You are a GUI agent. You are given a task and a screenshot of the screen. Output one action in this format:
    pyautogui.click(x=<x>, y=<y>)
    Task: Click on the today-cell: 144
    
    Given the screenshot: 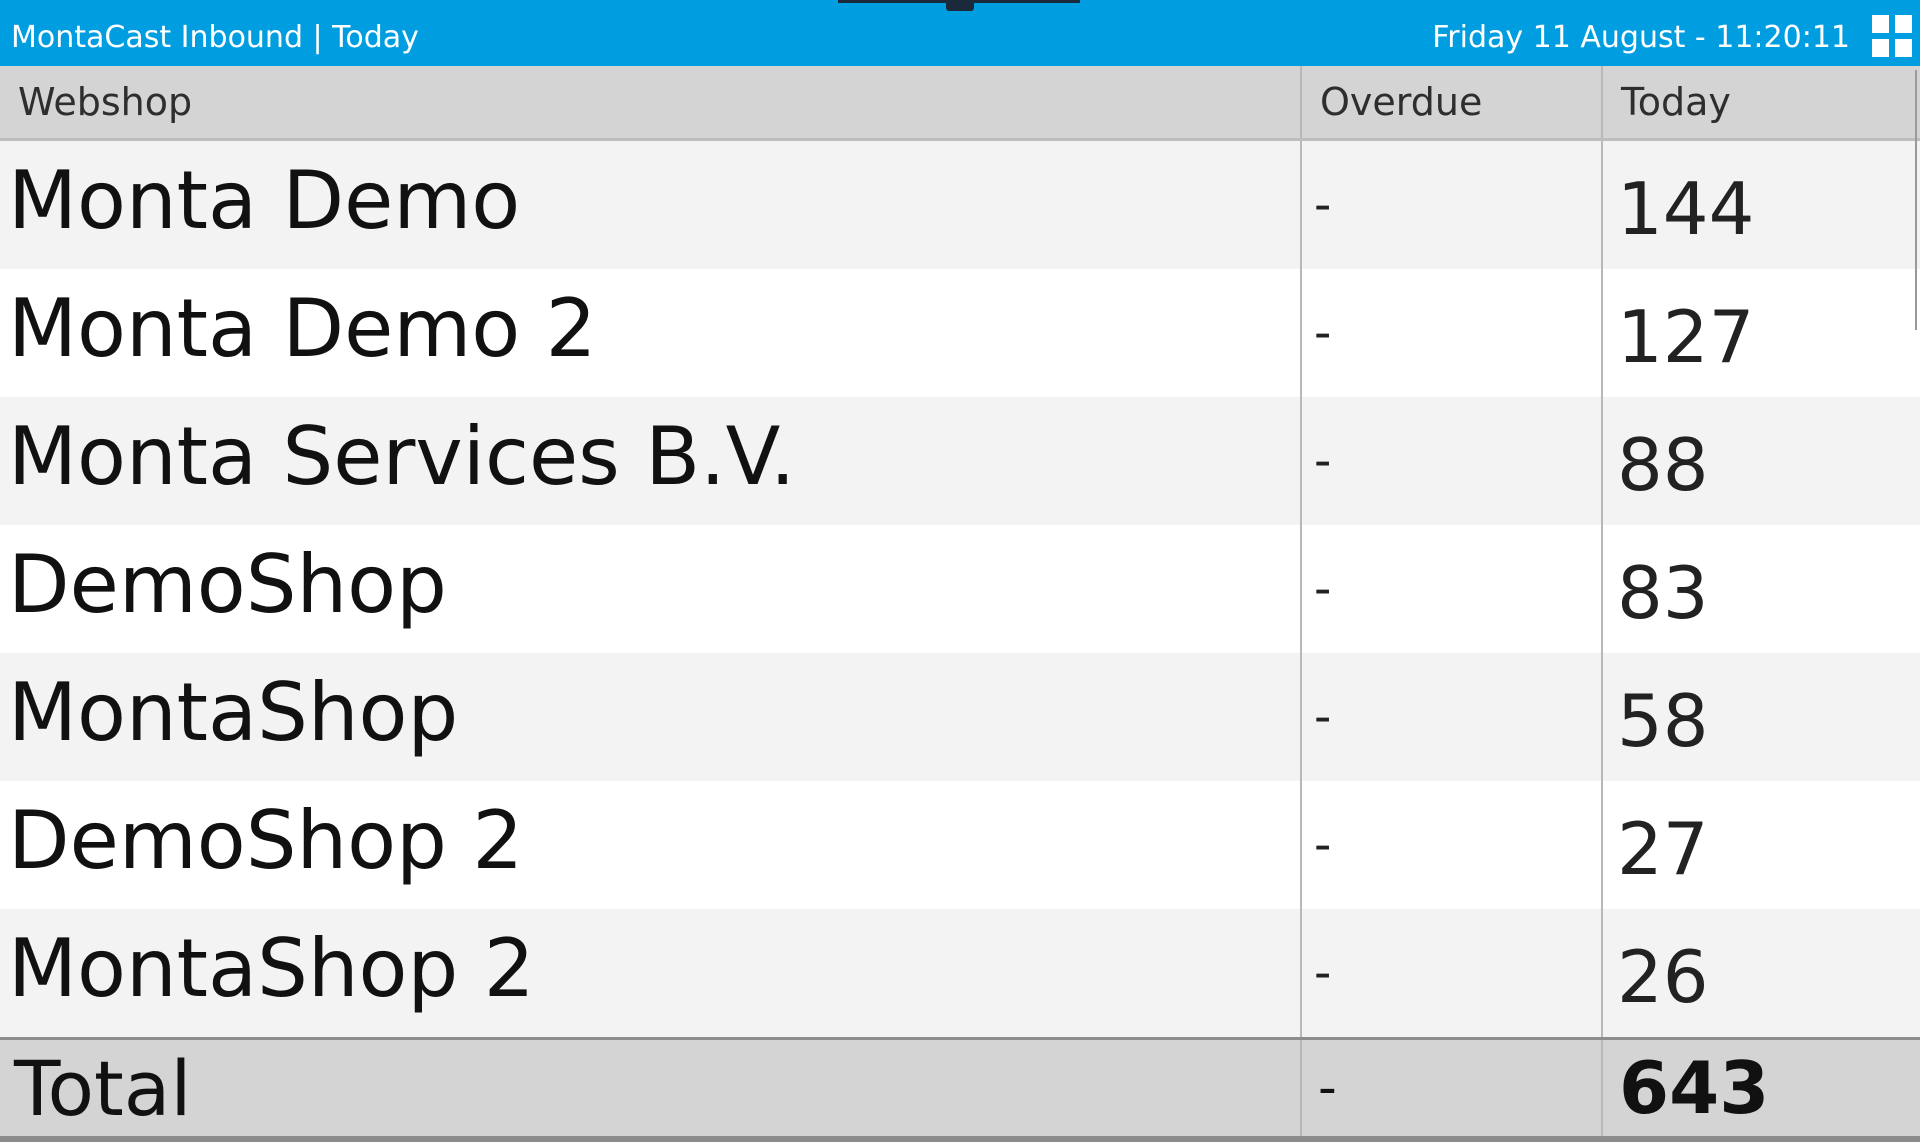 What is the action you would take?
    pyautogui.click(x=1760, y=204)
    